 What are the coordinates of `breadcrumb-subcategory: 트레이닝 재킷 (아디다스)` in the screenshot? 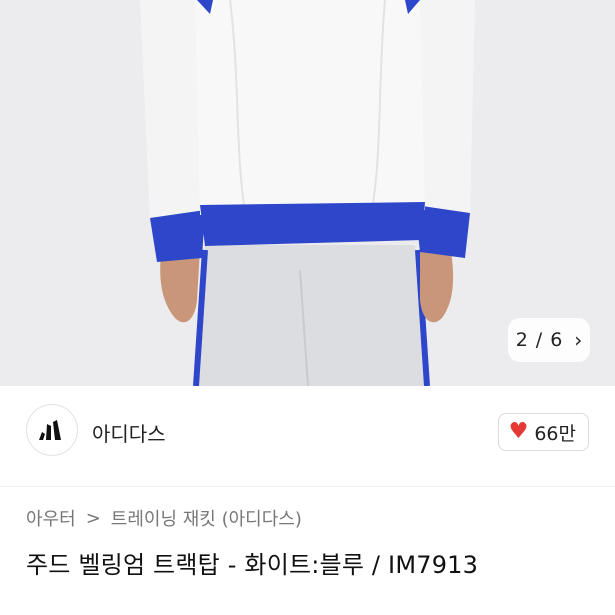 It's located at (206, 518).